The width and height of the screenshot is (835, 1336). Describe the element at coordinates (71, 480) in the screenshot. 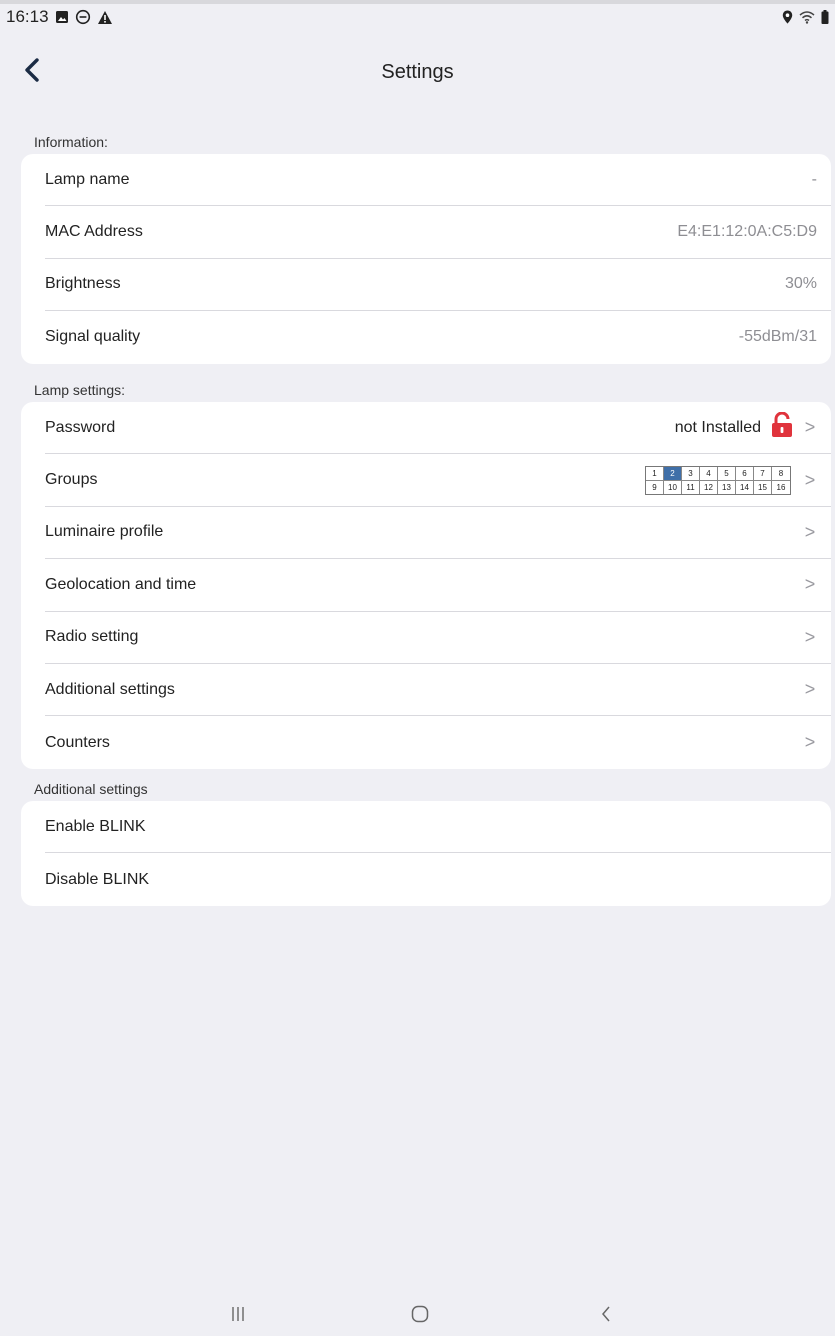

I see `row-label: Groups` at that location.